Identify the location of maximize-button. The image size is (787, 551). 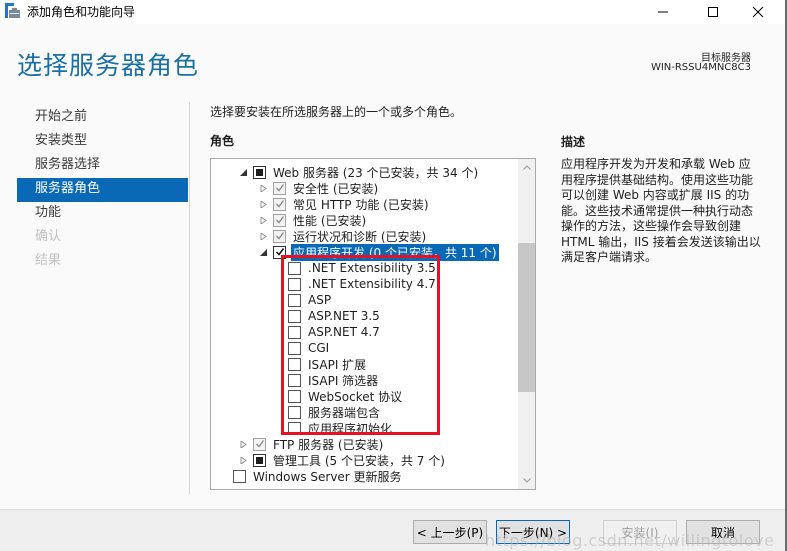
(713, 12).